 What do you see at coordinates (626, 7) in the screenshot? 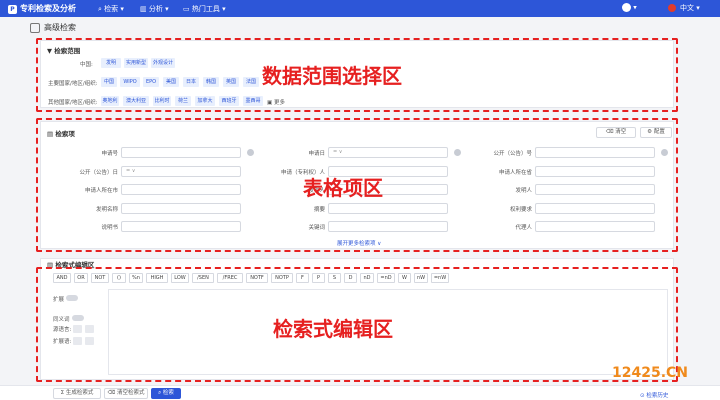
I see `avatar-icon` at bounding box center [626, 7].